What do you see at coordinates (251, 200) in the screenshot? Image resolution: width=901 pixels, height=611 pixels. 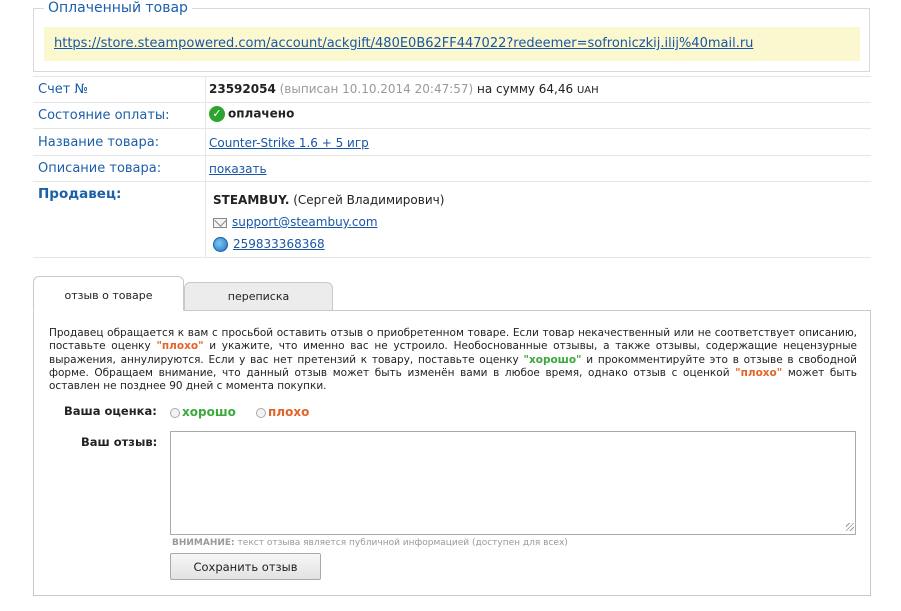 I see `seller-name: STEAMBUY.` at bounding box center [251, 200].